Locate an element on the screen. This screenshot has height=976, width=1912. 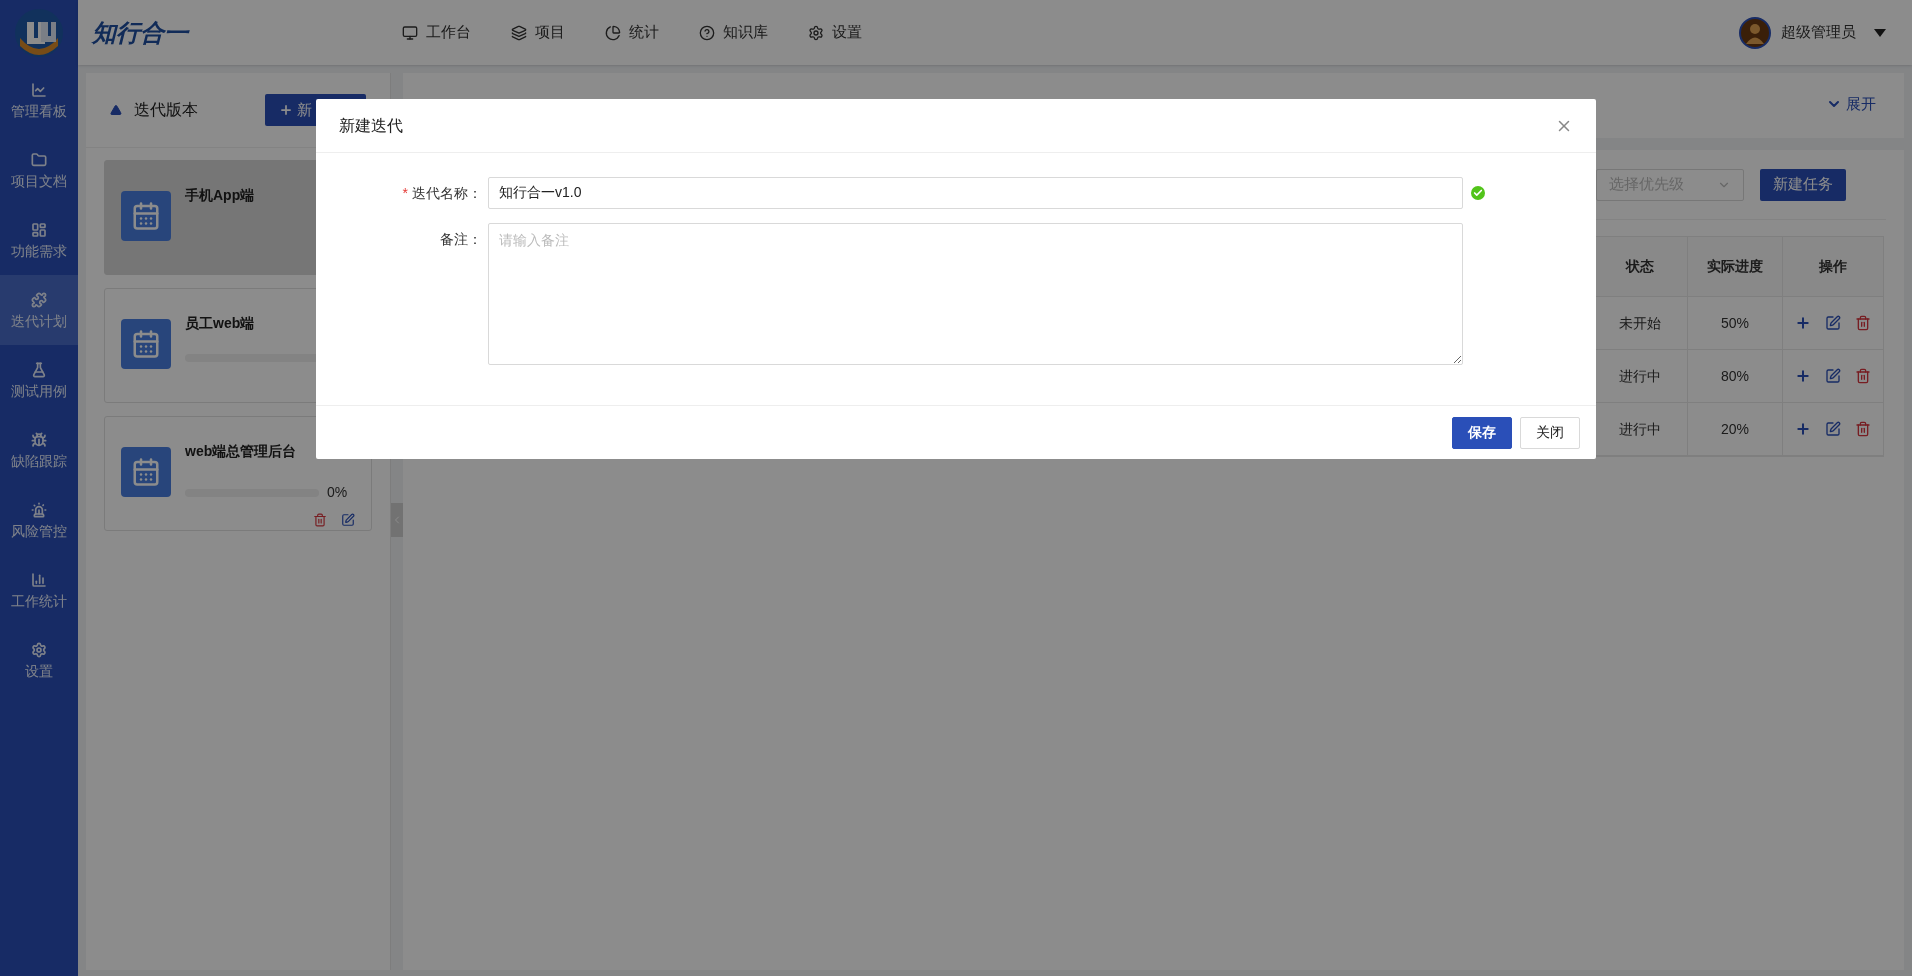
nav-link: 工作台 is located at coordinates (436, 32).